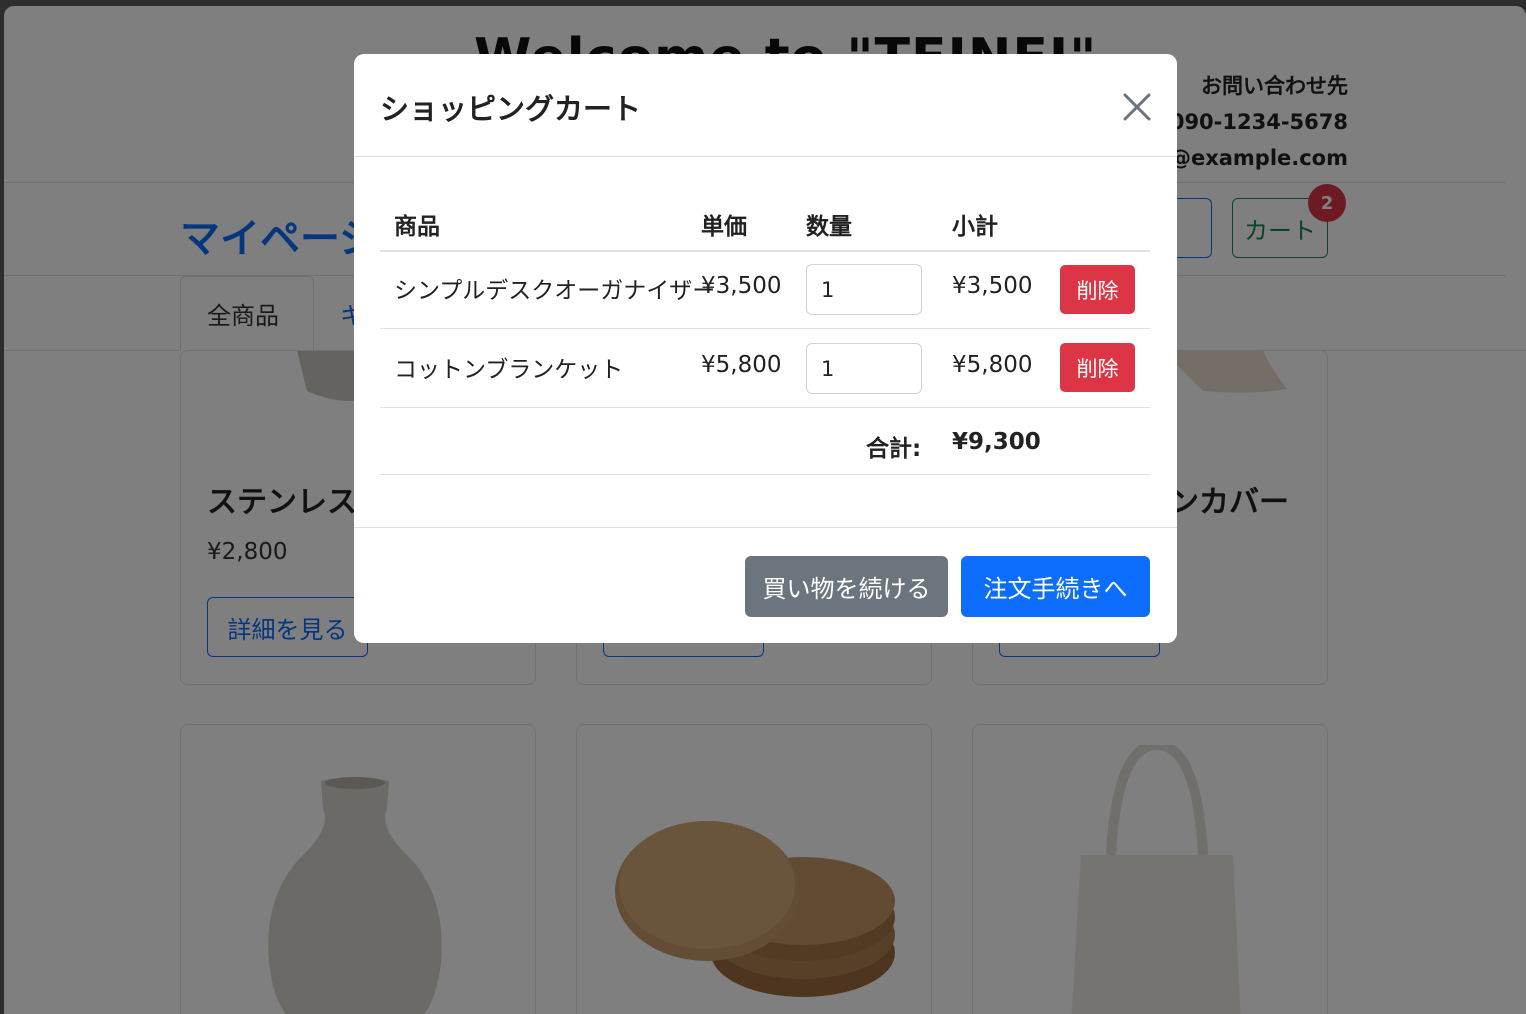  What do you see at coordinates (846, 586) in the screenshot?
I see `continue-shopping-button: 買い物を続ける` at bounding box center [846, 586].